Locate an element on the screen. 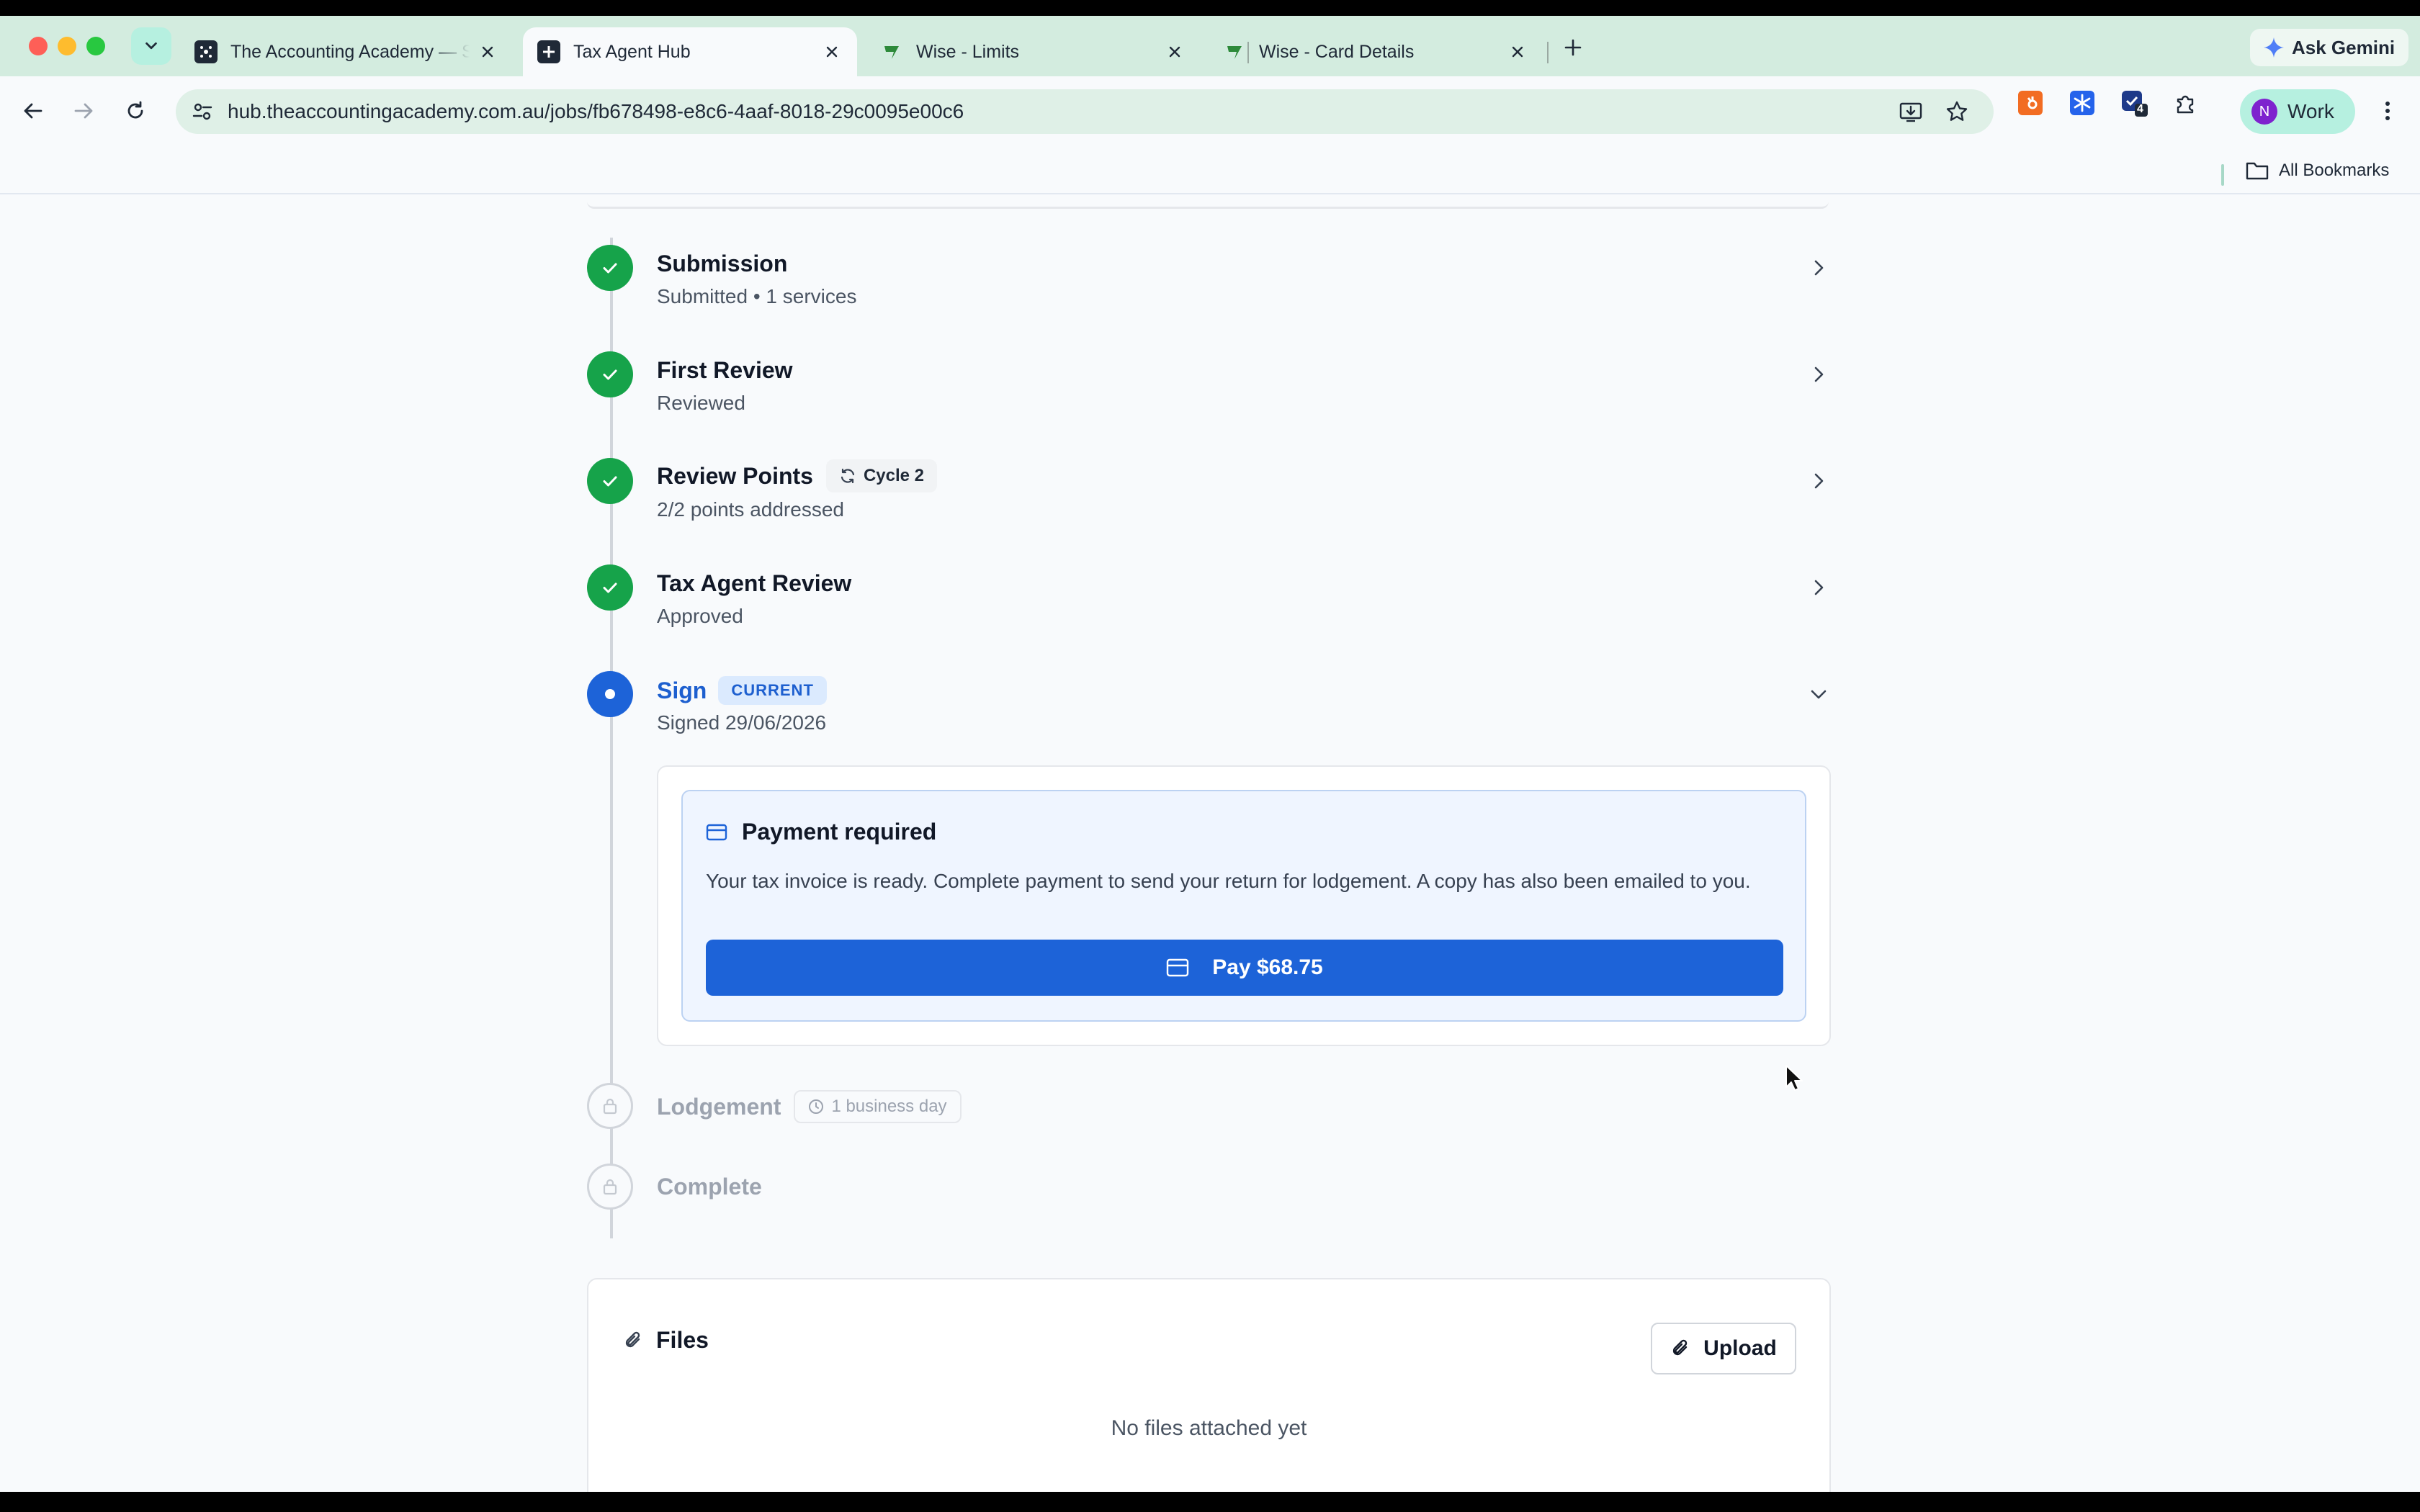 This screenshot has height=1512, width=2420. step-subtitle: Approved is located at coordinates (700, 616).